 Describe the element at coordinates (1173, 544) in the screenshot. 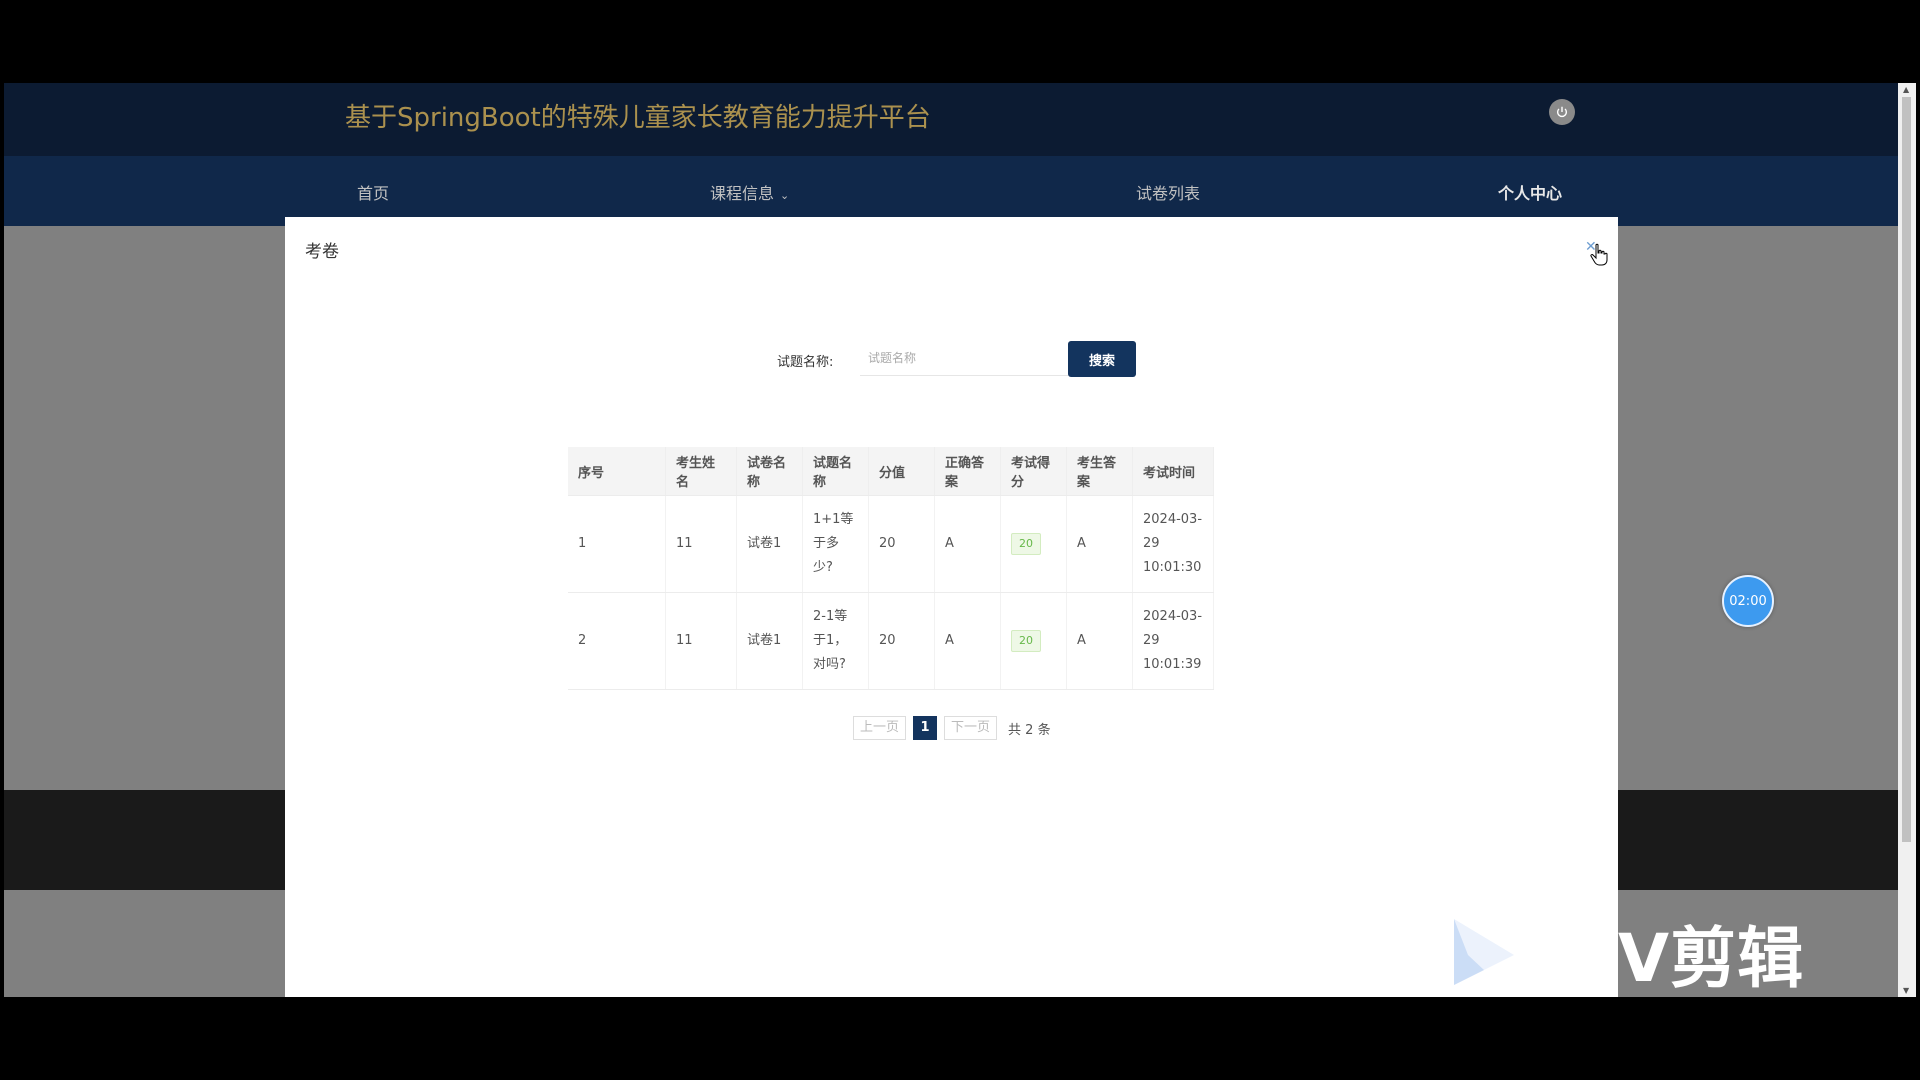

I see `cell-exam-time: 2024-03-29 10:01:30` at that location.